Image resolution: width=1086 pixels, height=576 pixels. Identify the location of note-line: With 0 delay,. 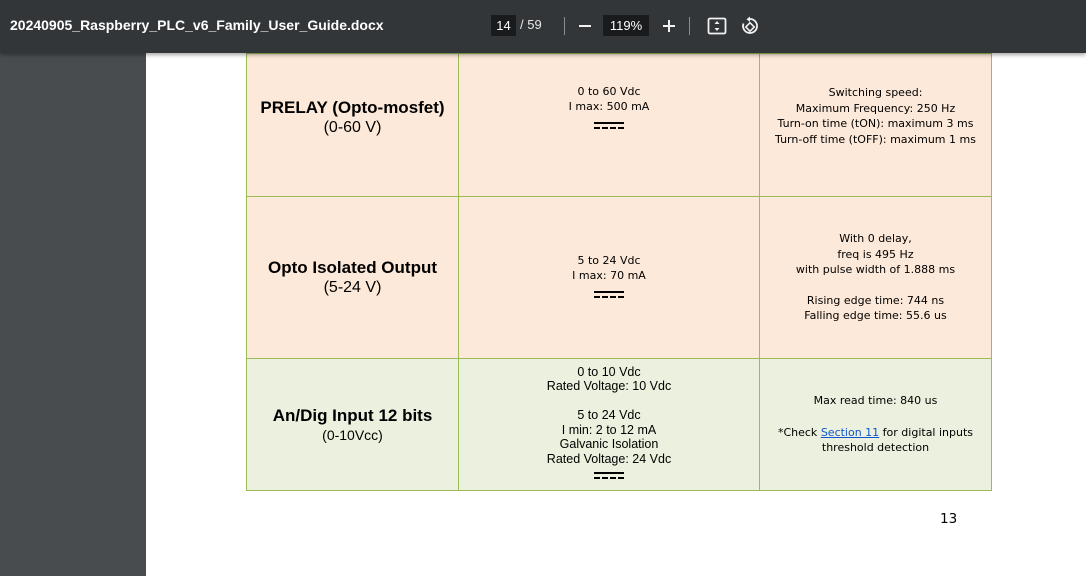
(875, 239).